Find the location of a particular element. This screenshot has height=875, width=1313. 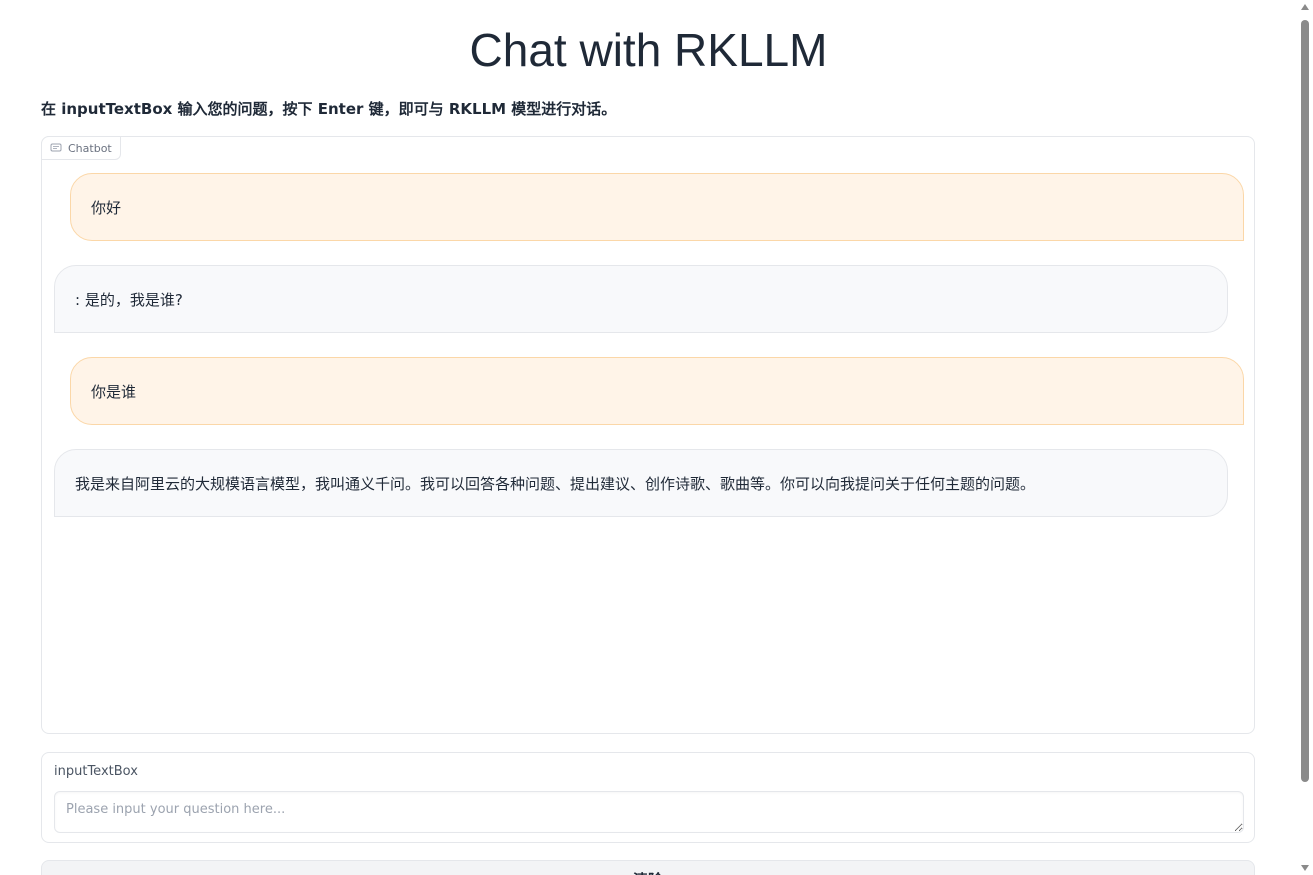

message-text: 你是谁 is located at coordinates (114, 391).